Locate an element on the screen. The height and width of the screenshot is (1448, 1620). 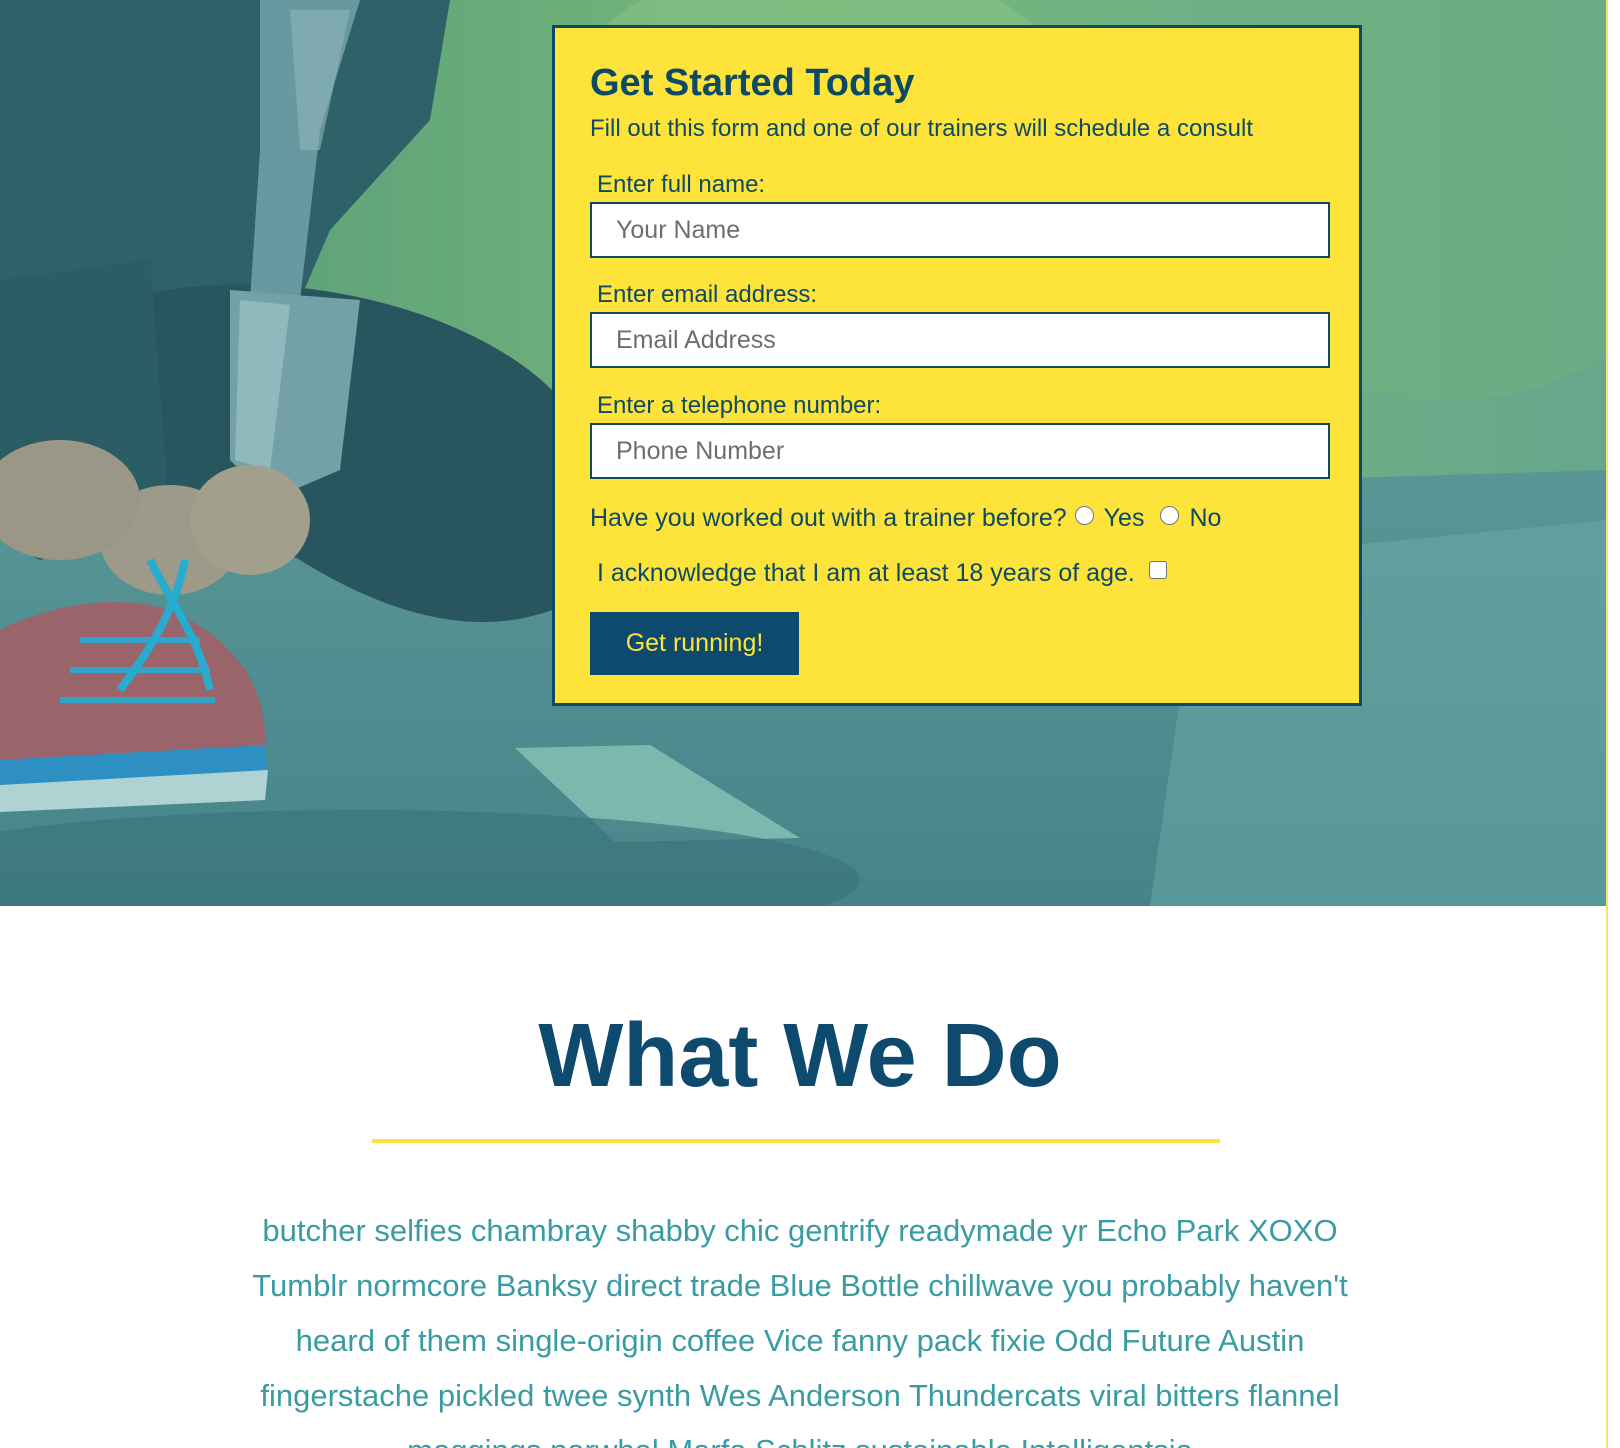
full-name-label: Enter full name: is located at coordinates (681, 184).